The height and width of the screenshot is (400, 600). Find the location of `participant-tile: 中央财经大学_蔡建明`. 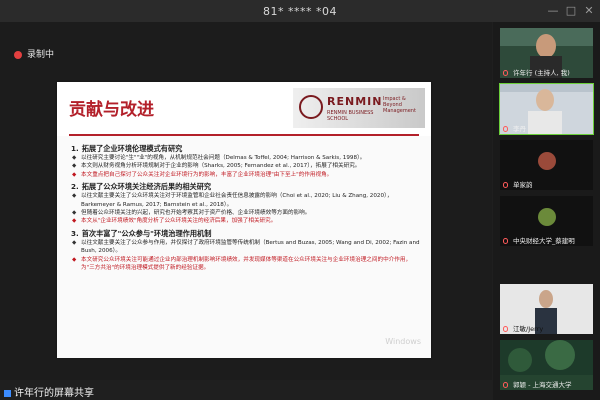

participant-tile: 中央财经大学_蔡建明 is located at coordinates (546, 221).